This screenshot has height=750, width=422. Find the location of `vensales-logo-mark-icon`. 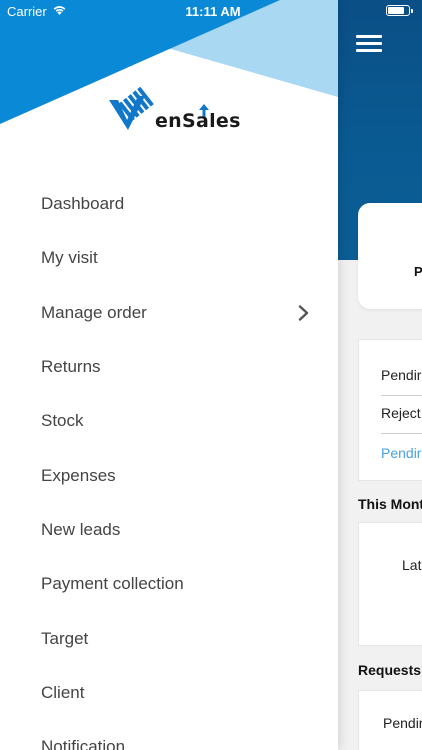

vensales-logo-mark-icon is located at coordinates (131, 108).